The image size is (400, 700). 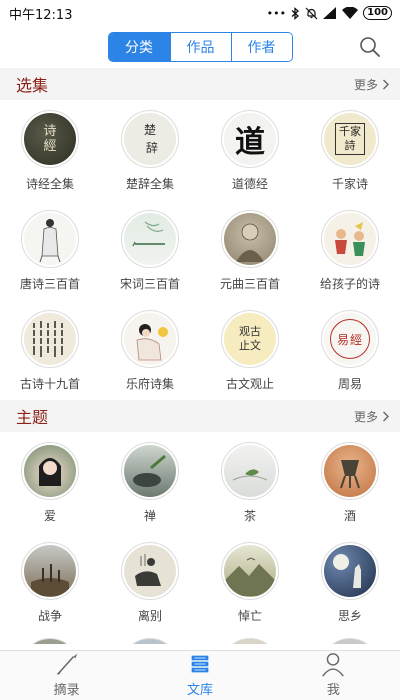 I want to click on theme-parting: 离别, so click(x=150, y=582).